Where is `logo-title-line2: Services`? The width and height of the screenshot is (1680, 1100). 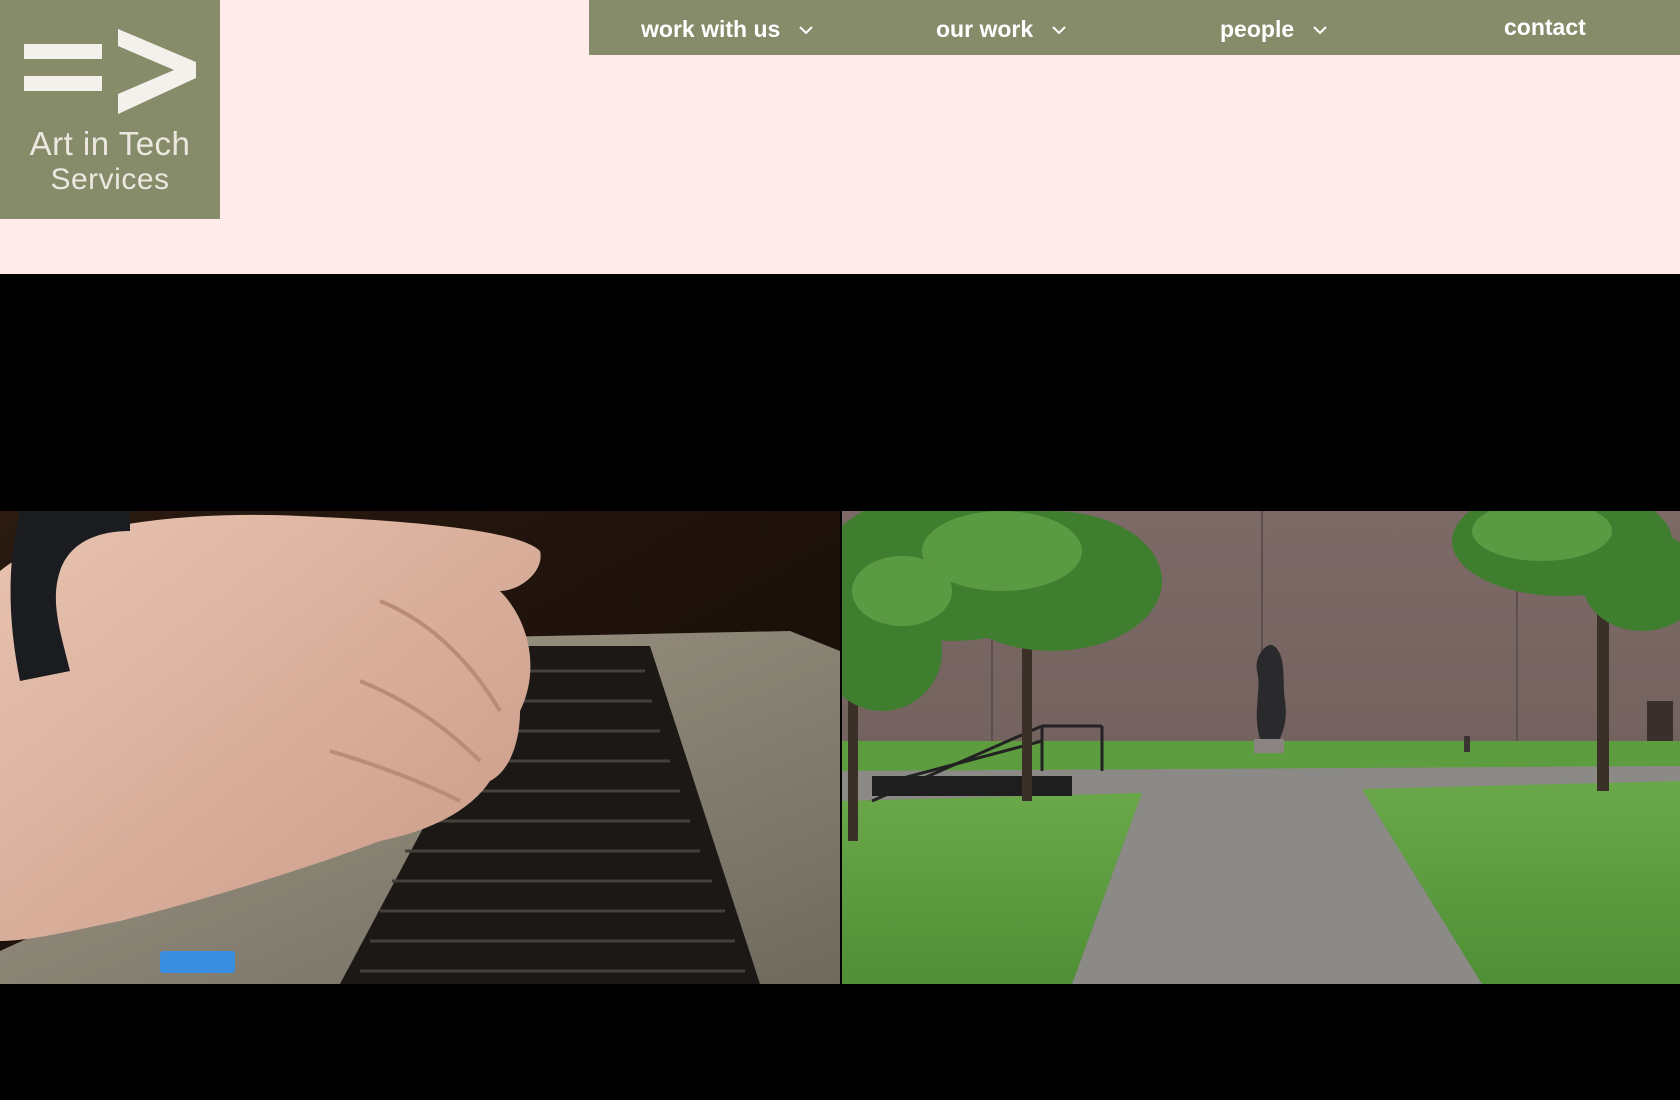
logo-title-line2: Services is located at coordinates (110, 179).